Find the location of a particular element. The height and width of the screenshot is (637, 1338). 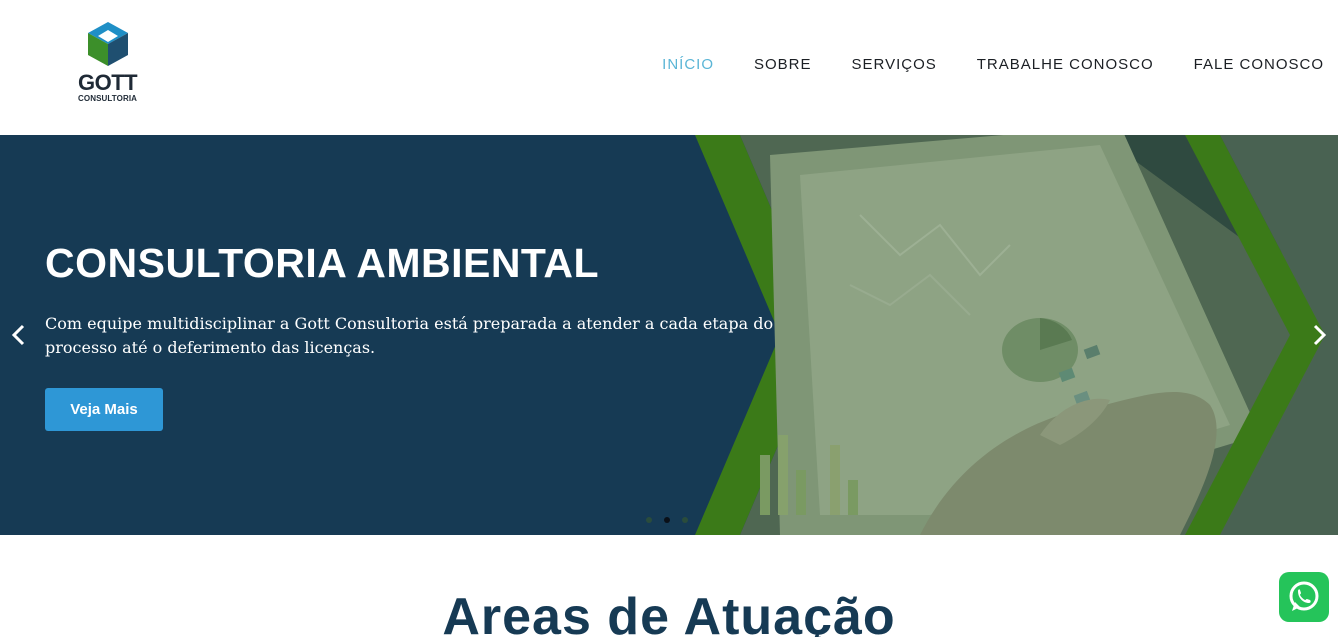

nav-item-trabalhe-conosco: TRABALHE CONOSCO is located at coordinates (1065, 65).